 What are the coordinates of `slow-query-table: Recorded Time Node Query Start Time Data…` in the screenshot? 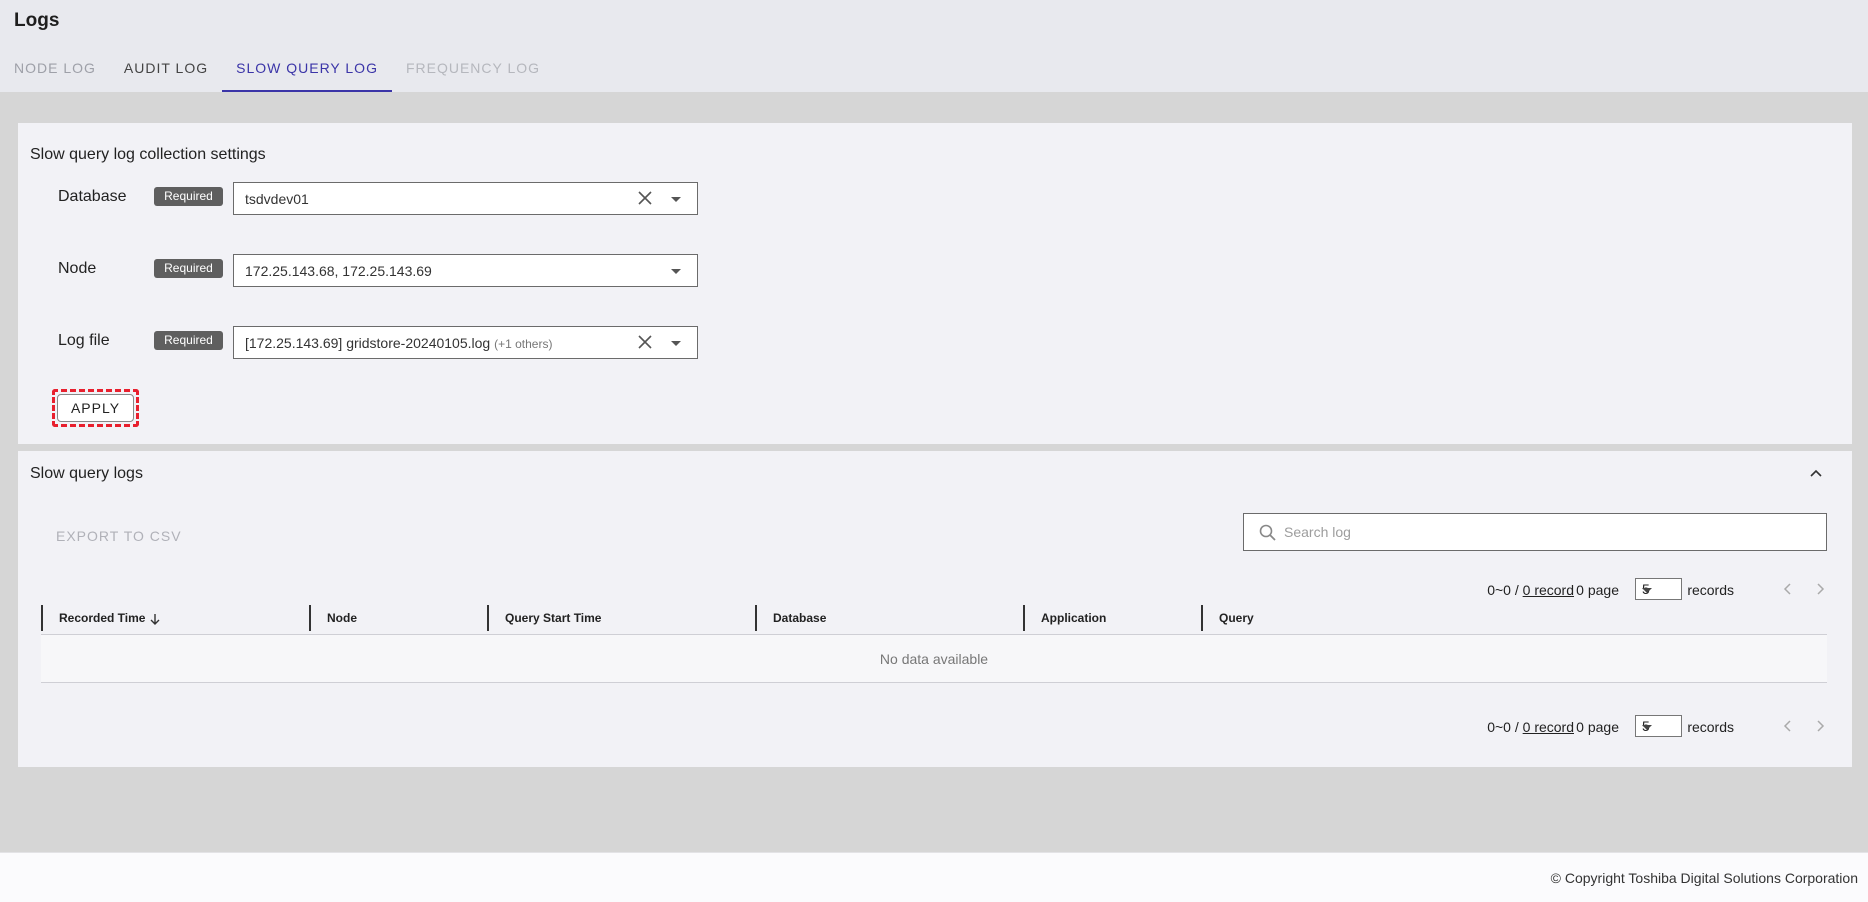 It's located at (934, 644).